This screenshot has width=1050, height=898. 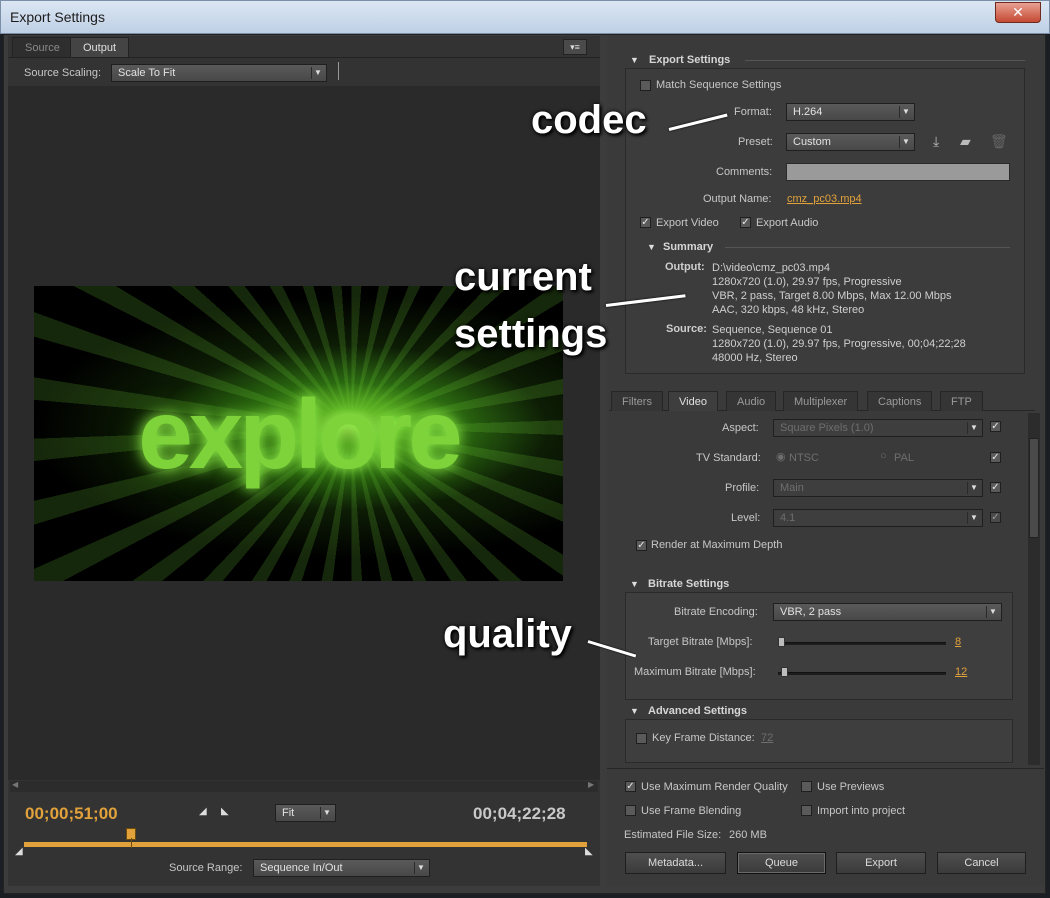 What do you see at coordinates (867, 247) in the screenshot?
I see `summary-rule` at bounding box center [867, 247].